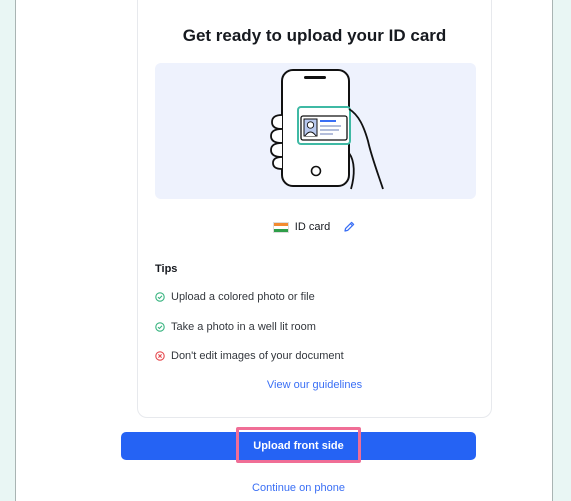 Image resolution: width=571 pixels, height=501 pixels. I want to click on tip-item: Take a photo in a well lit room, so click(235, 327).